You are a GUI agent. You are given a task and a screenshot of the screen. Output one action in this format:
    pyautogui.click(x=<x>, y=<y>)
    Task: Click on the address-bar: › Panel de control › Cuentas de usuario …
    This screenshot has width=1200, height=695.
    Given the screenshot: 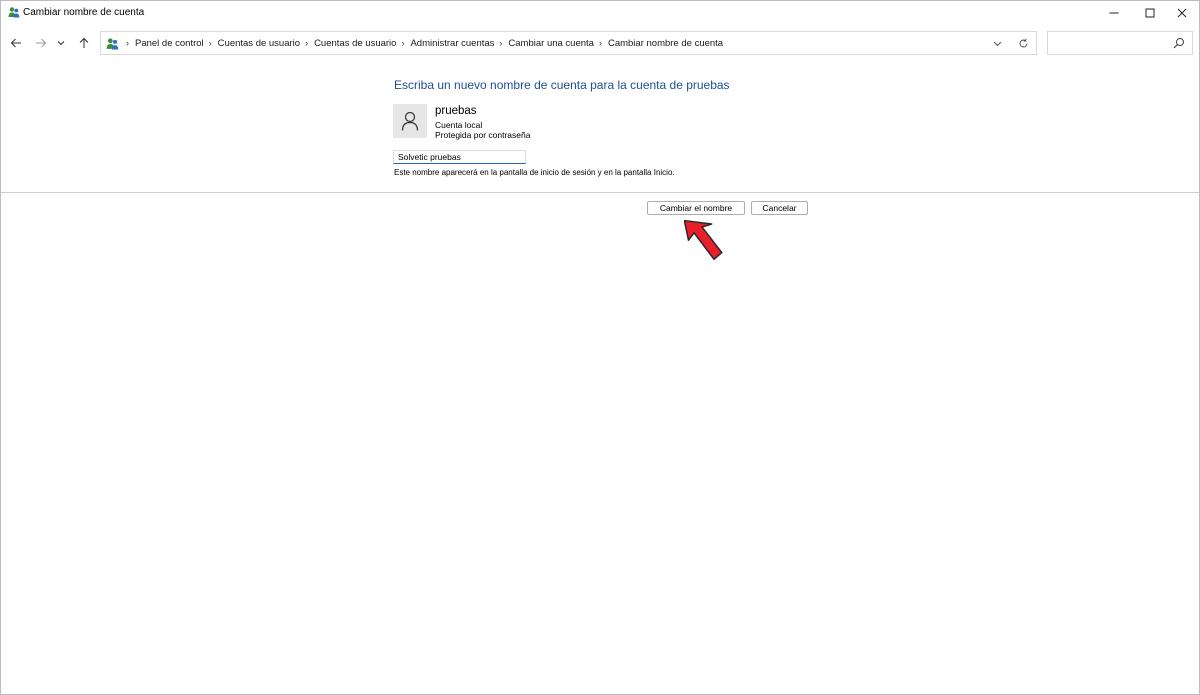 What is the action you would take?
    pyautogui.click(x=568, y=43)
    